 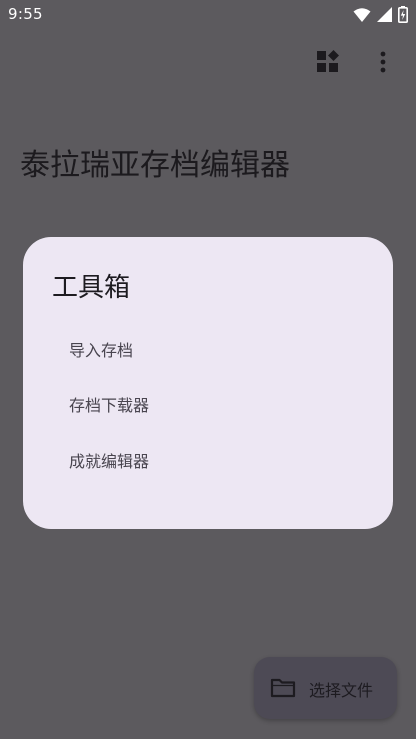 What do you see at coordinates (203, 349) in the screenshot?
I see `dialog-item-import-save: 导入存档` at bounding box center [203, 349].